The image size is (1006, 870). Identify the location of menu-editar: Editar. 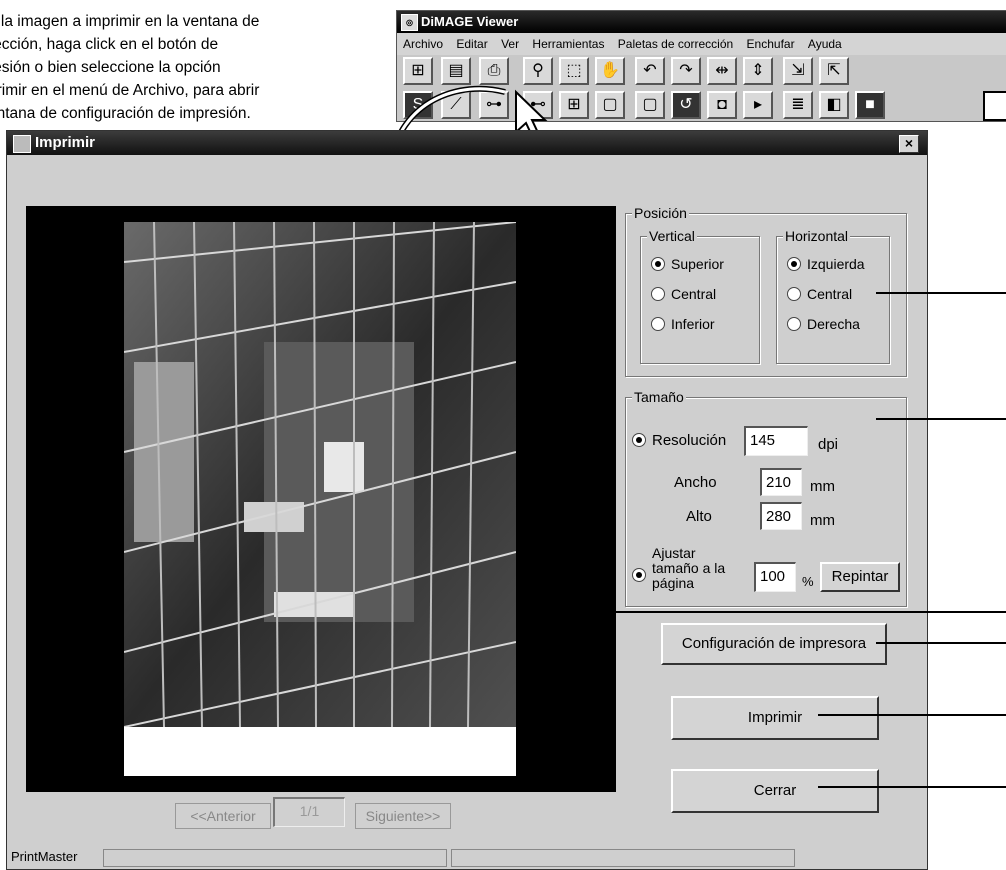
(471, 44).